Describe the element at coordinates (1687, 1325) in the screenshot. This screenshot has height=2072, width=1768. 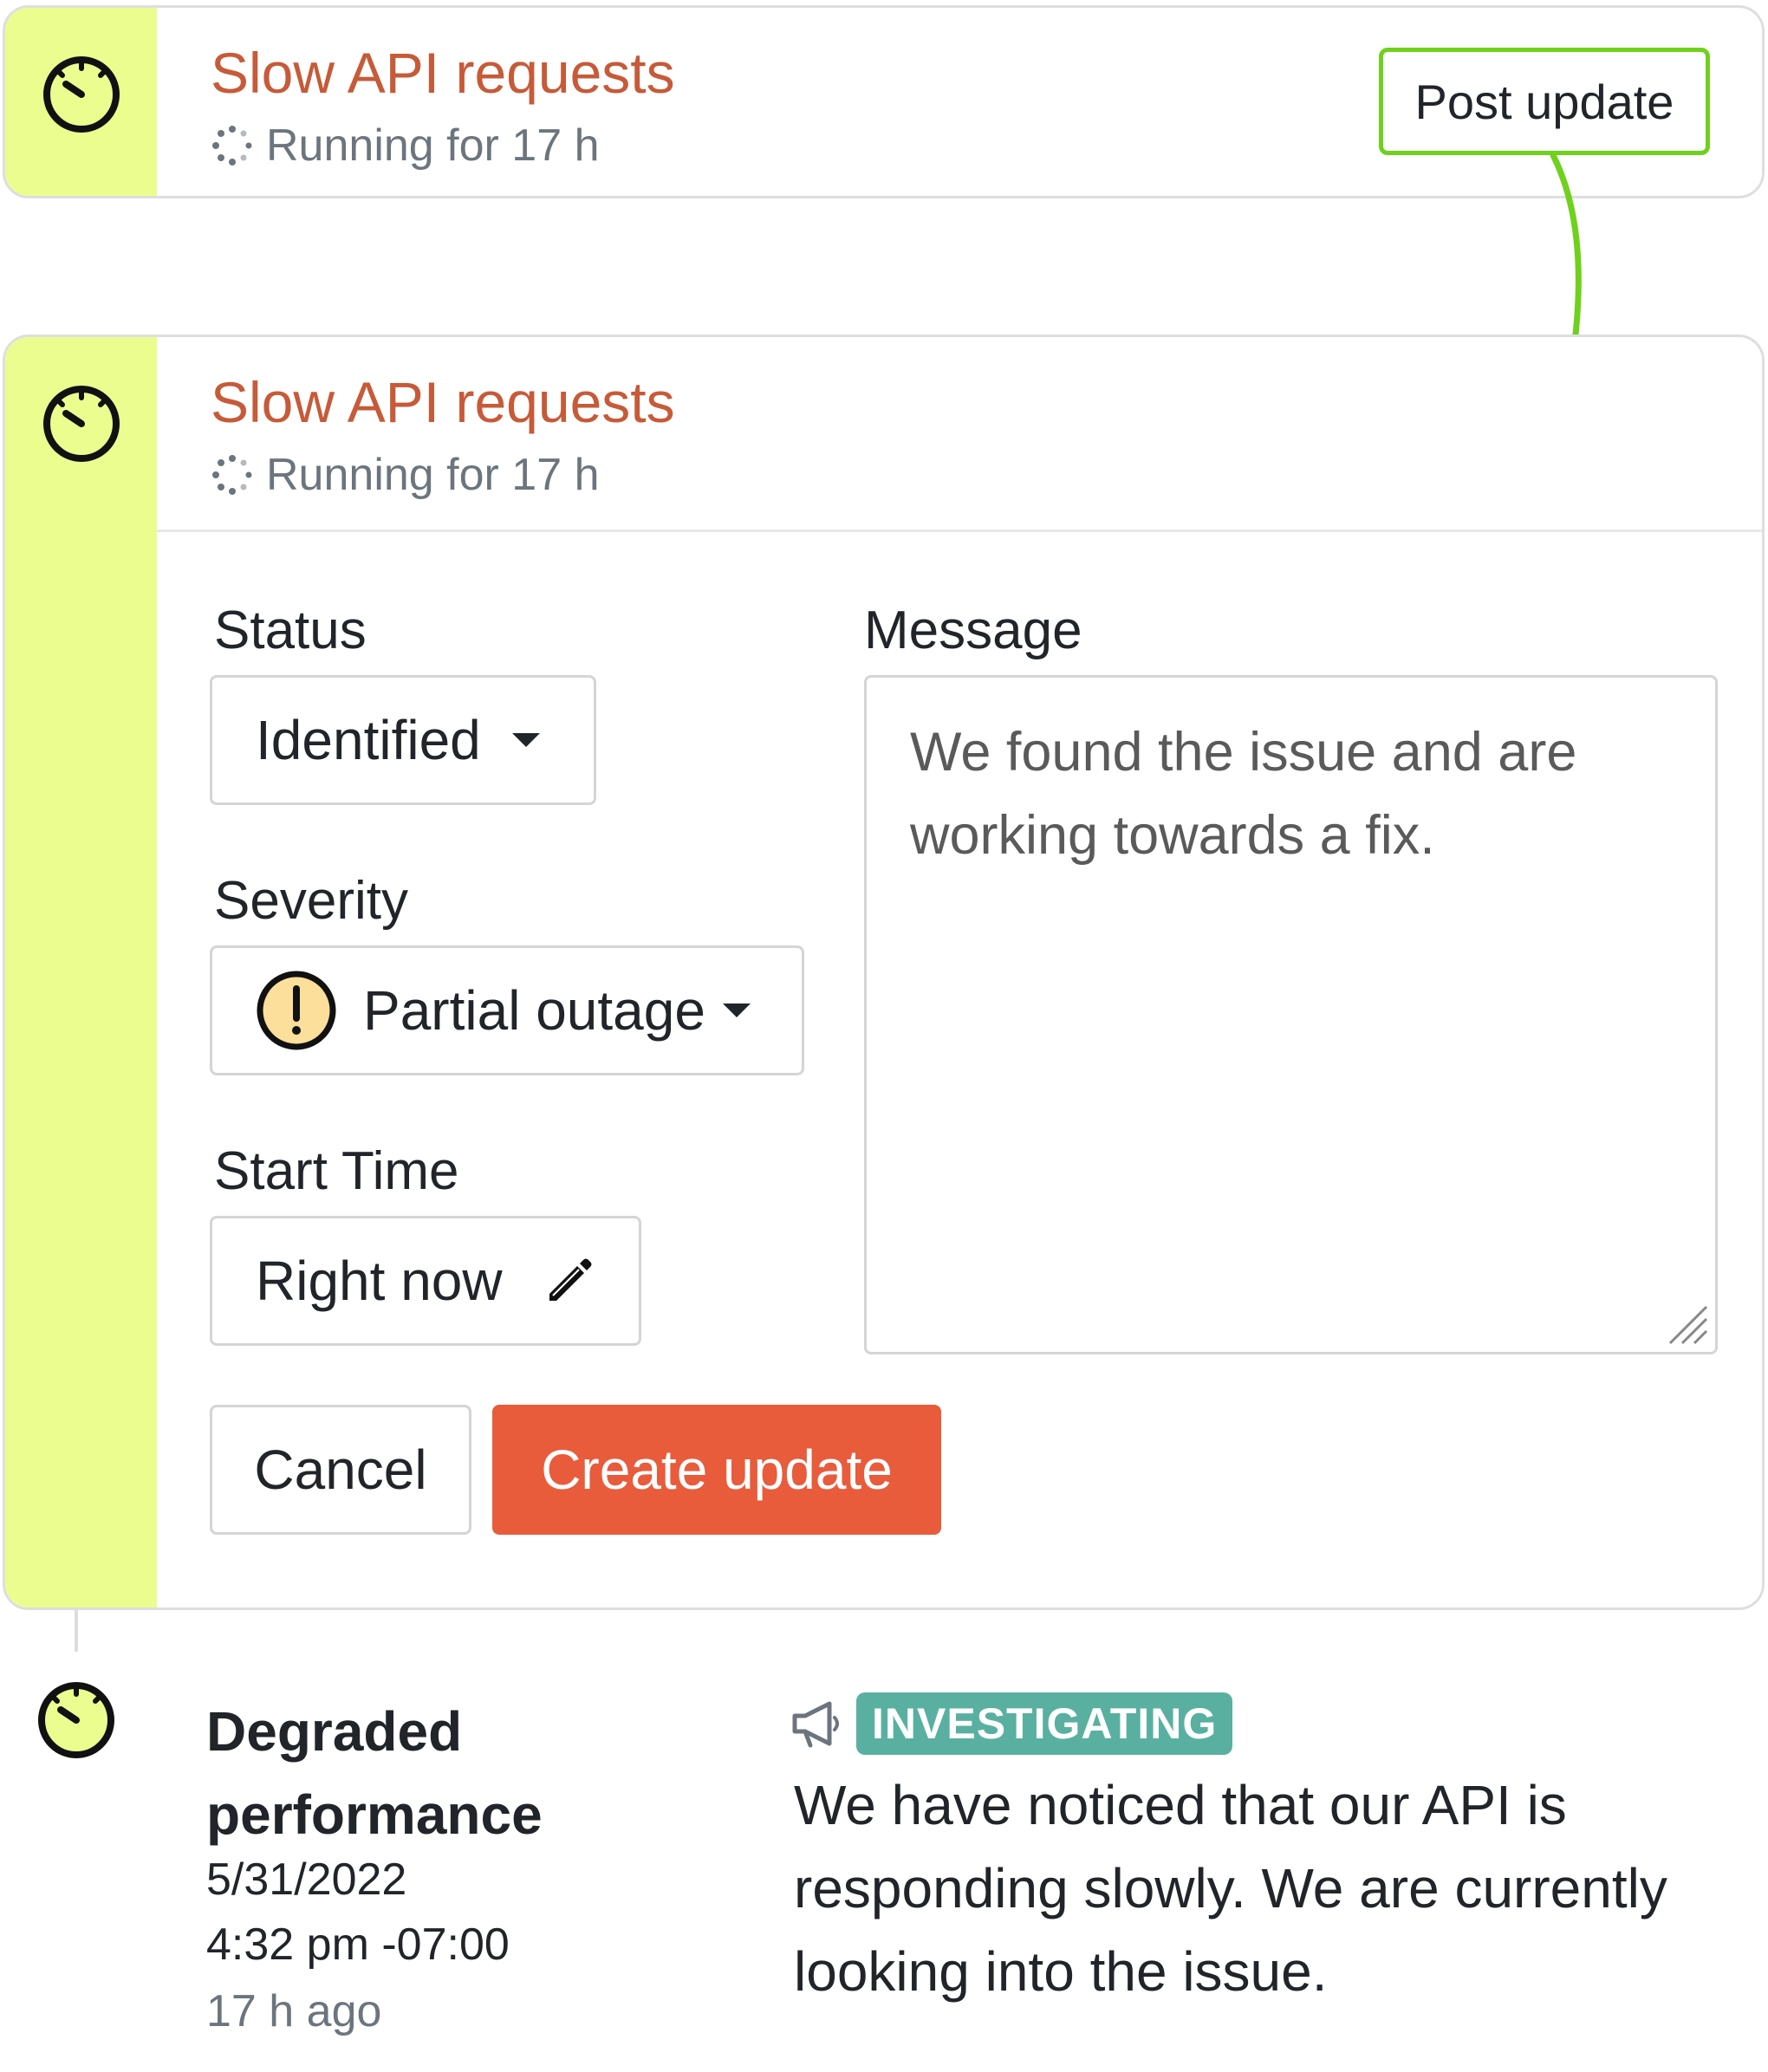
I see `resize-handle-icon` at that location.